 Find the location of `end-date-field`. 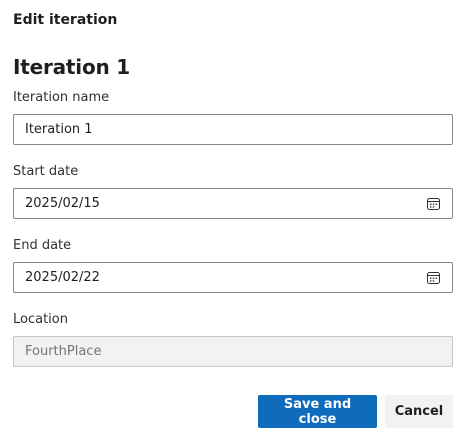

end-date-field is located at coordinates (233, 277).